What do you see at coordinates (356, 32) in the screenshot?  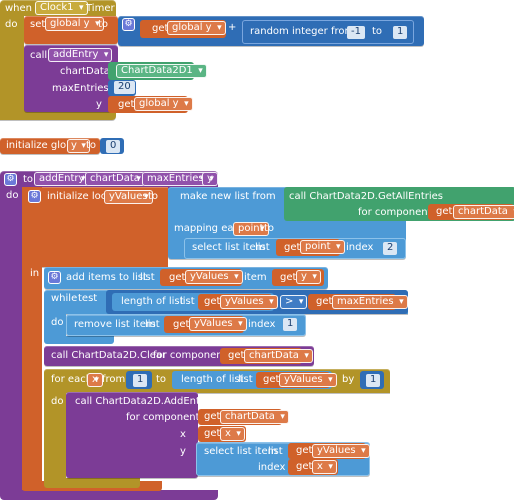 I see `random-from-number: -1` at bounding box center [356, 32].